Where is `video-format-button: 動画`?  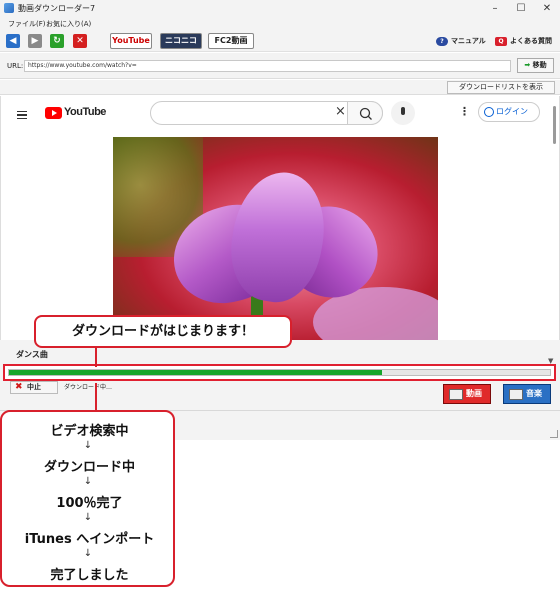
video-format-button: 動画 is located at coordinates (467, 394).